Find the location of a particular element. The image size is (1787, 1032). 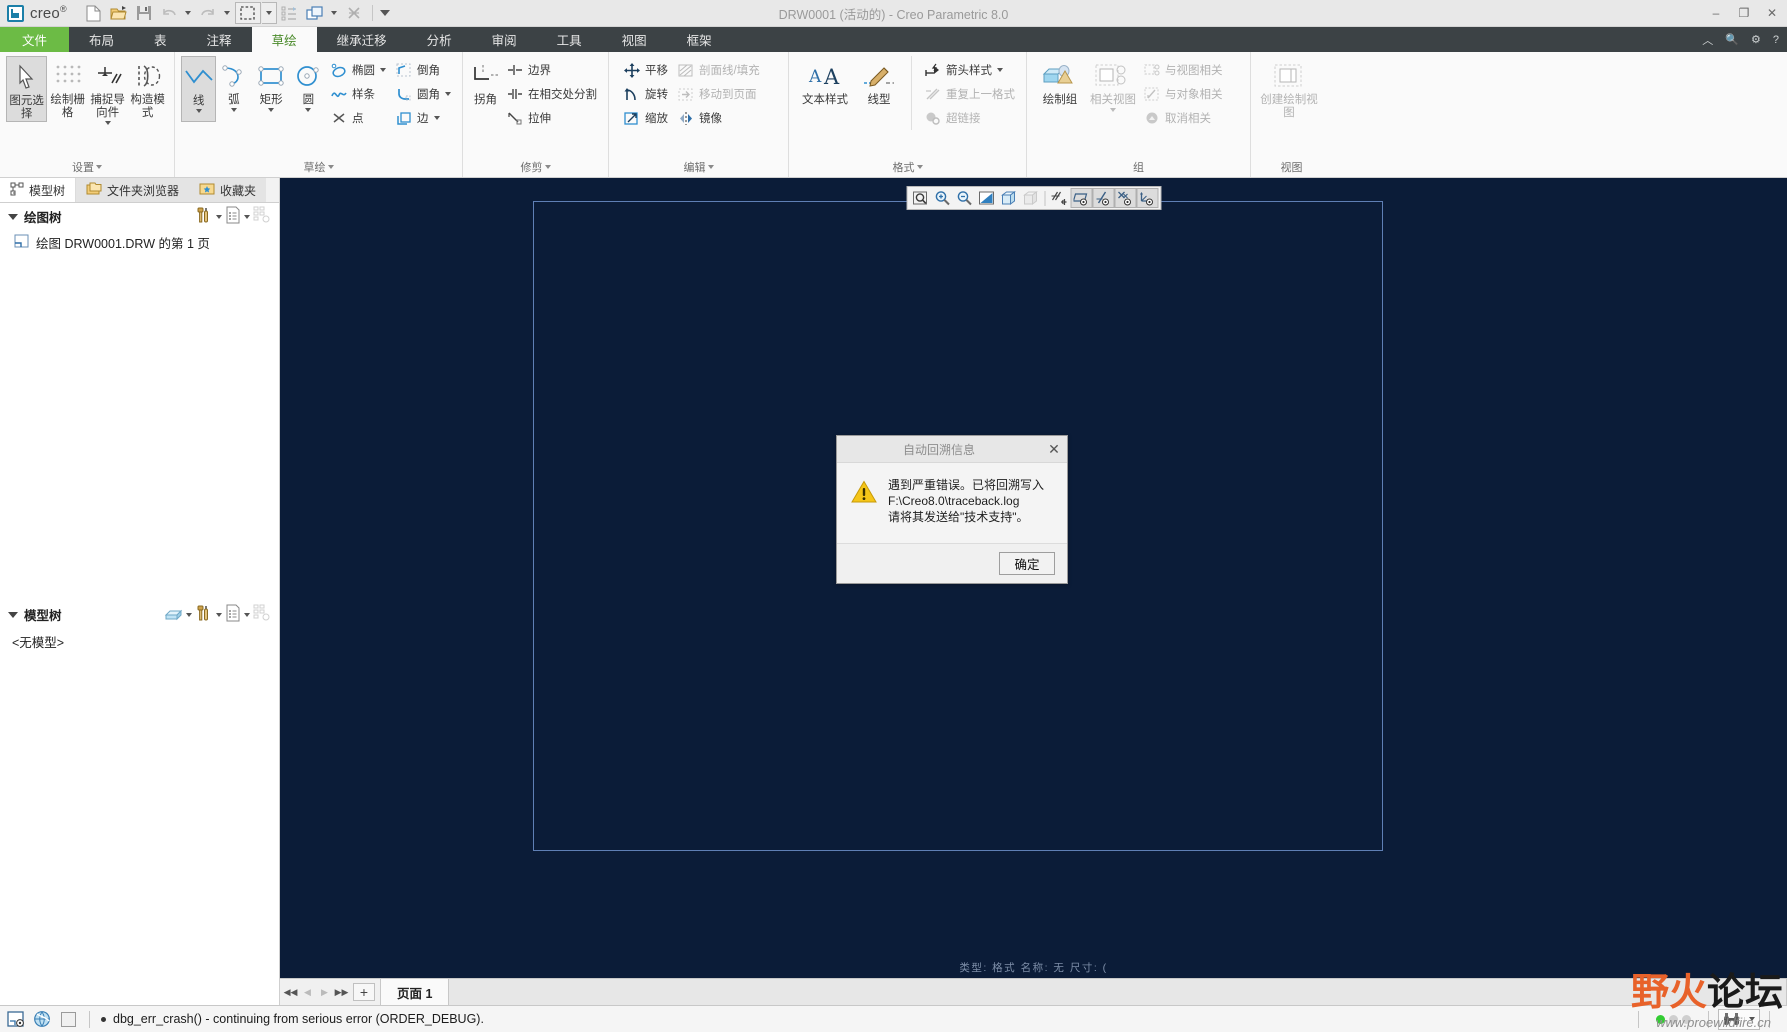

first-sheet-button: ◀◀ is located at coordinates (290, 992).